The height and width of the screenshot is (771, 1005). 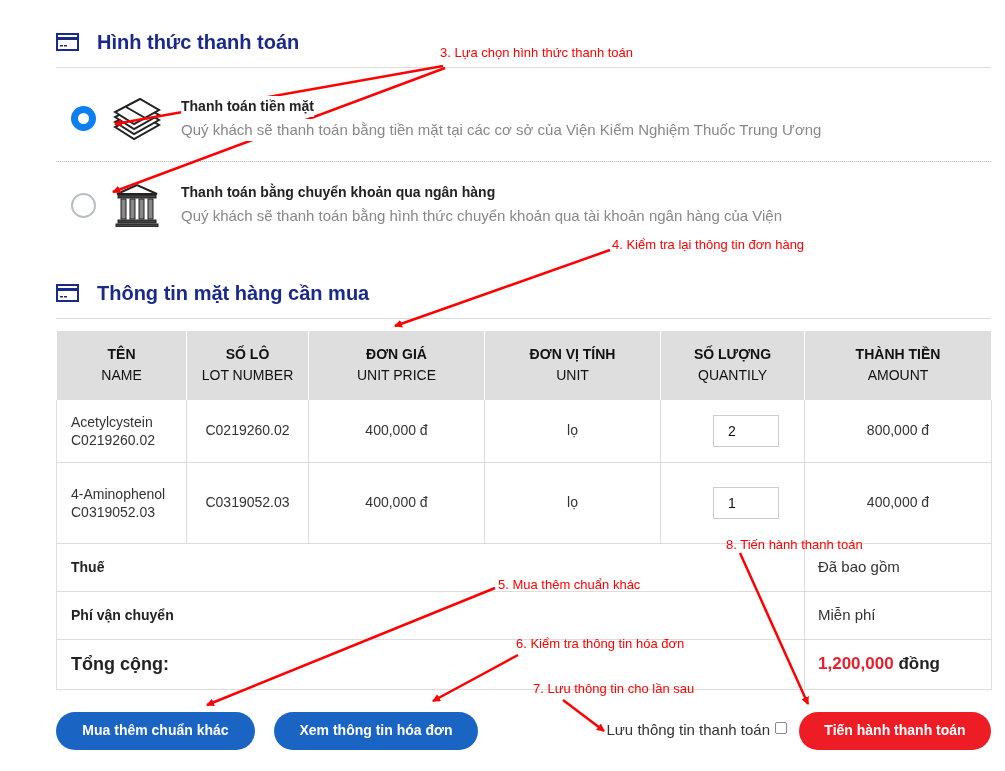 I want to click on column-header: THÀNH TIỀN AMOUNT, so click(x=898, y=365).